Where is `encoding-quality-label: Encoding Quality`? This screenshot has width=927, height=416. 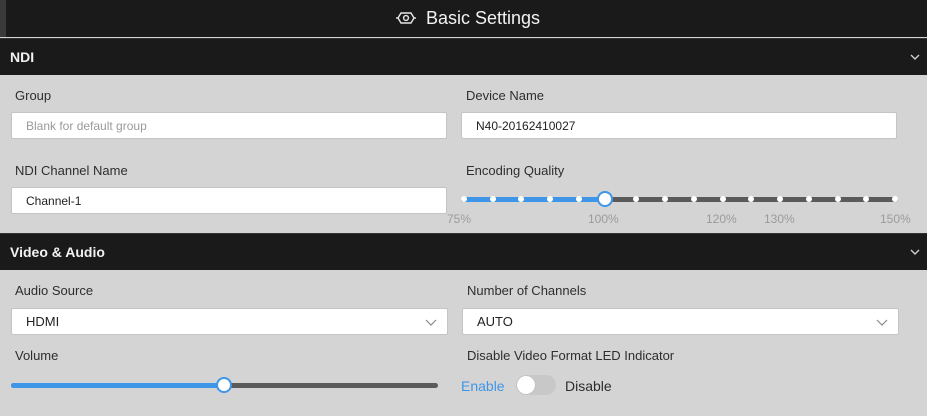 encoding-quality-label: Encoding Quality is located at coordinates (515, 170).